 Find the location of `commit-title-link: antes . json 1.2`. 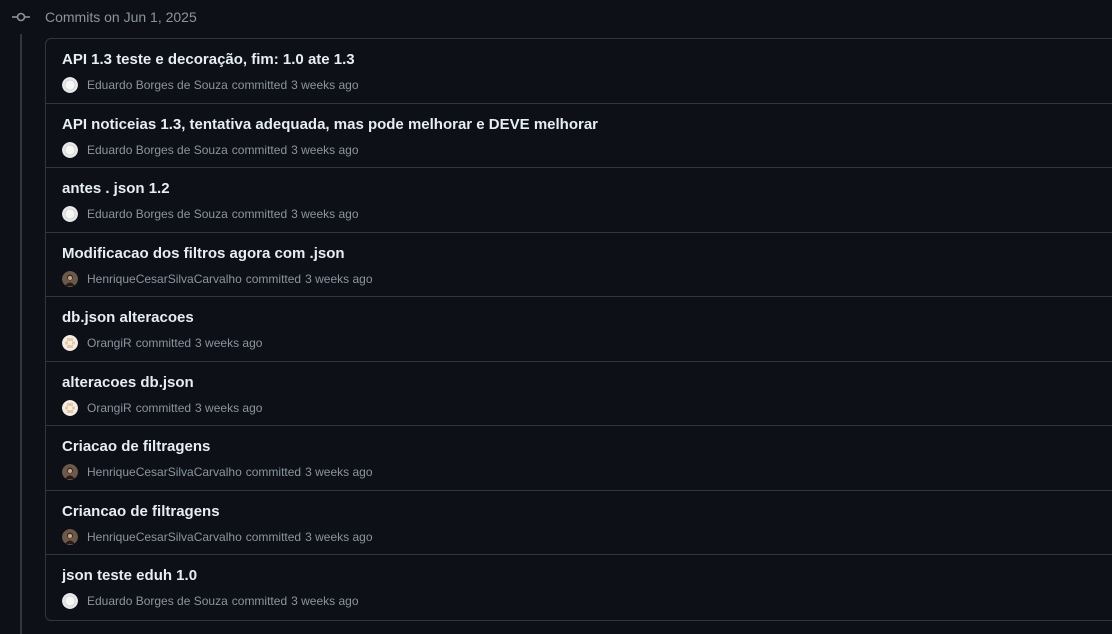

commit-title-link: antes . json 1.2 is located at coordinates (116, 189).